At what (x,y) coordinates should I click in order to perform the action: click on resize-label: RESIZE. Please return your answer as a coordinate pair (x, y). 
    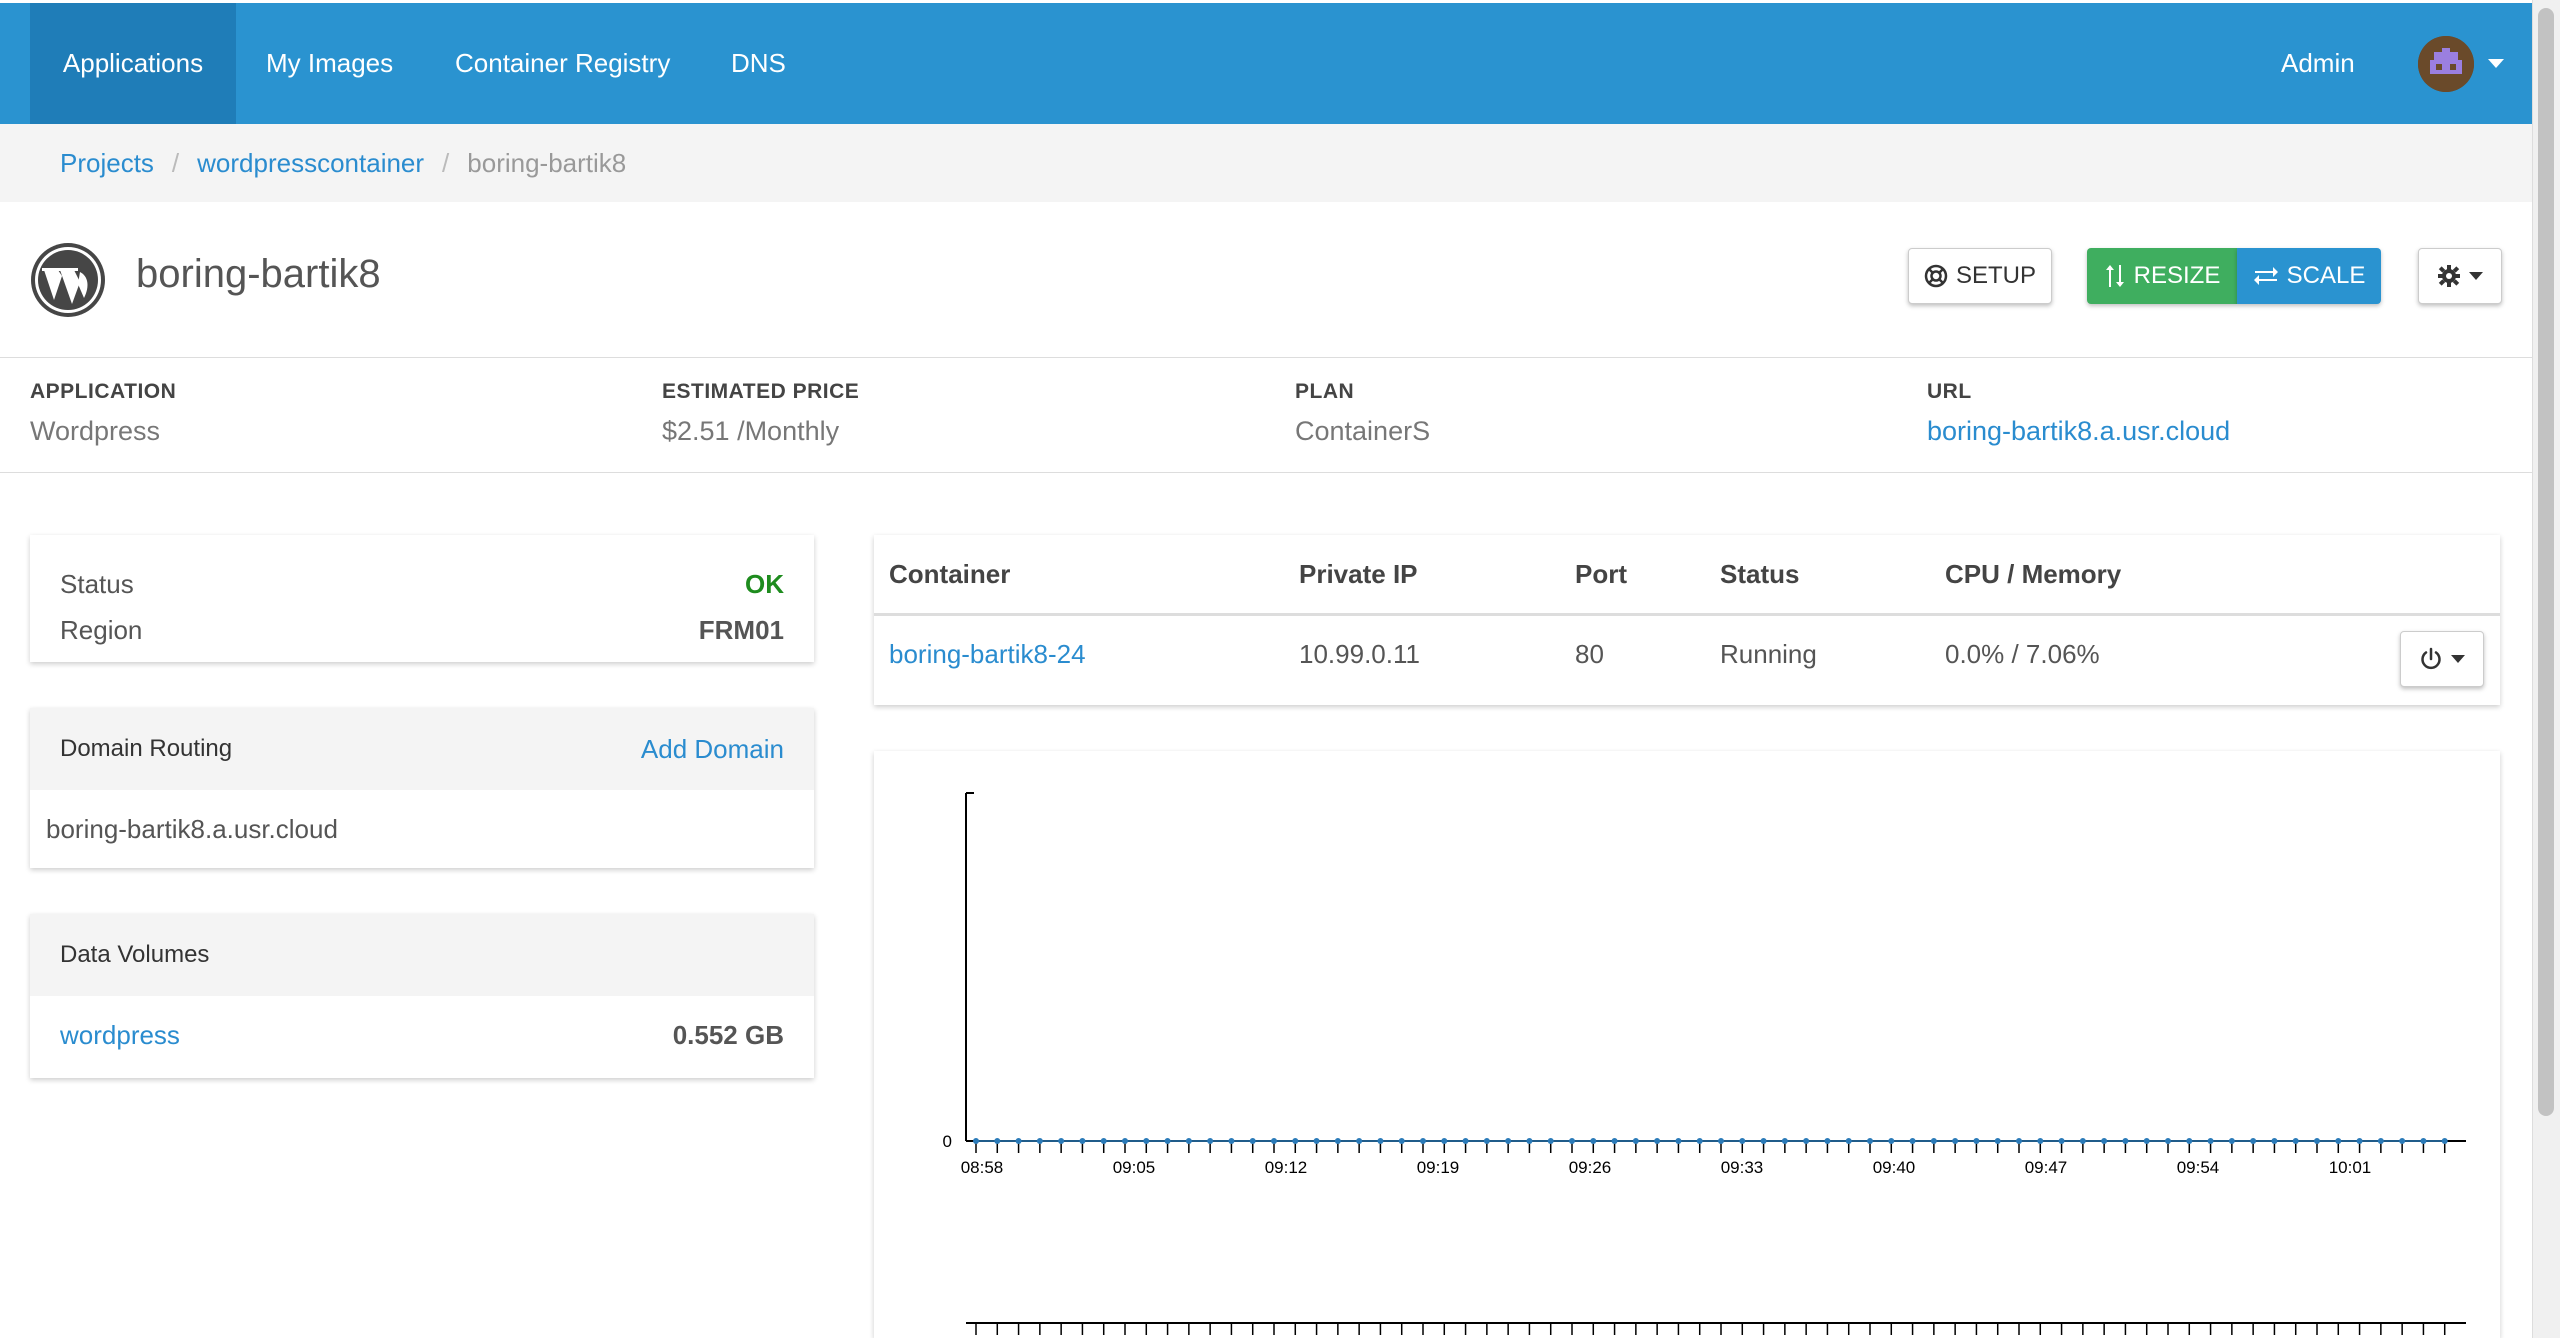
    Looking at the image, I should click on (2177, 275).